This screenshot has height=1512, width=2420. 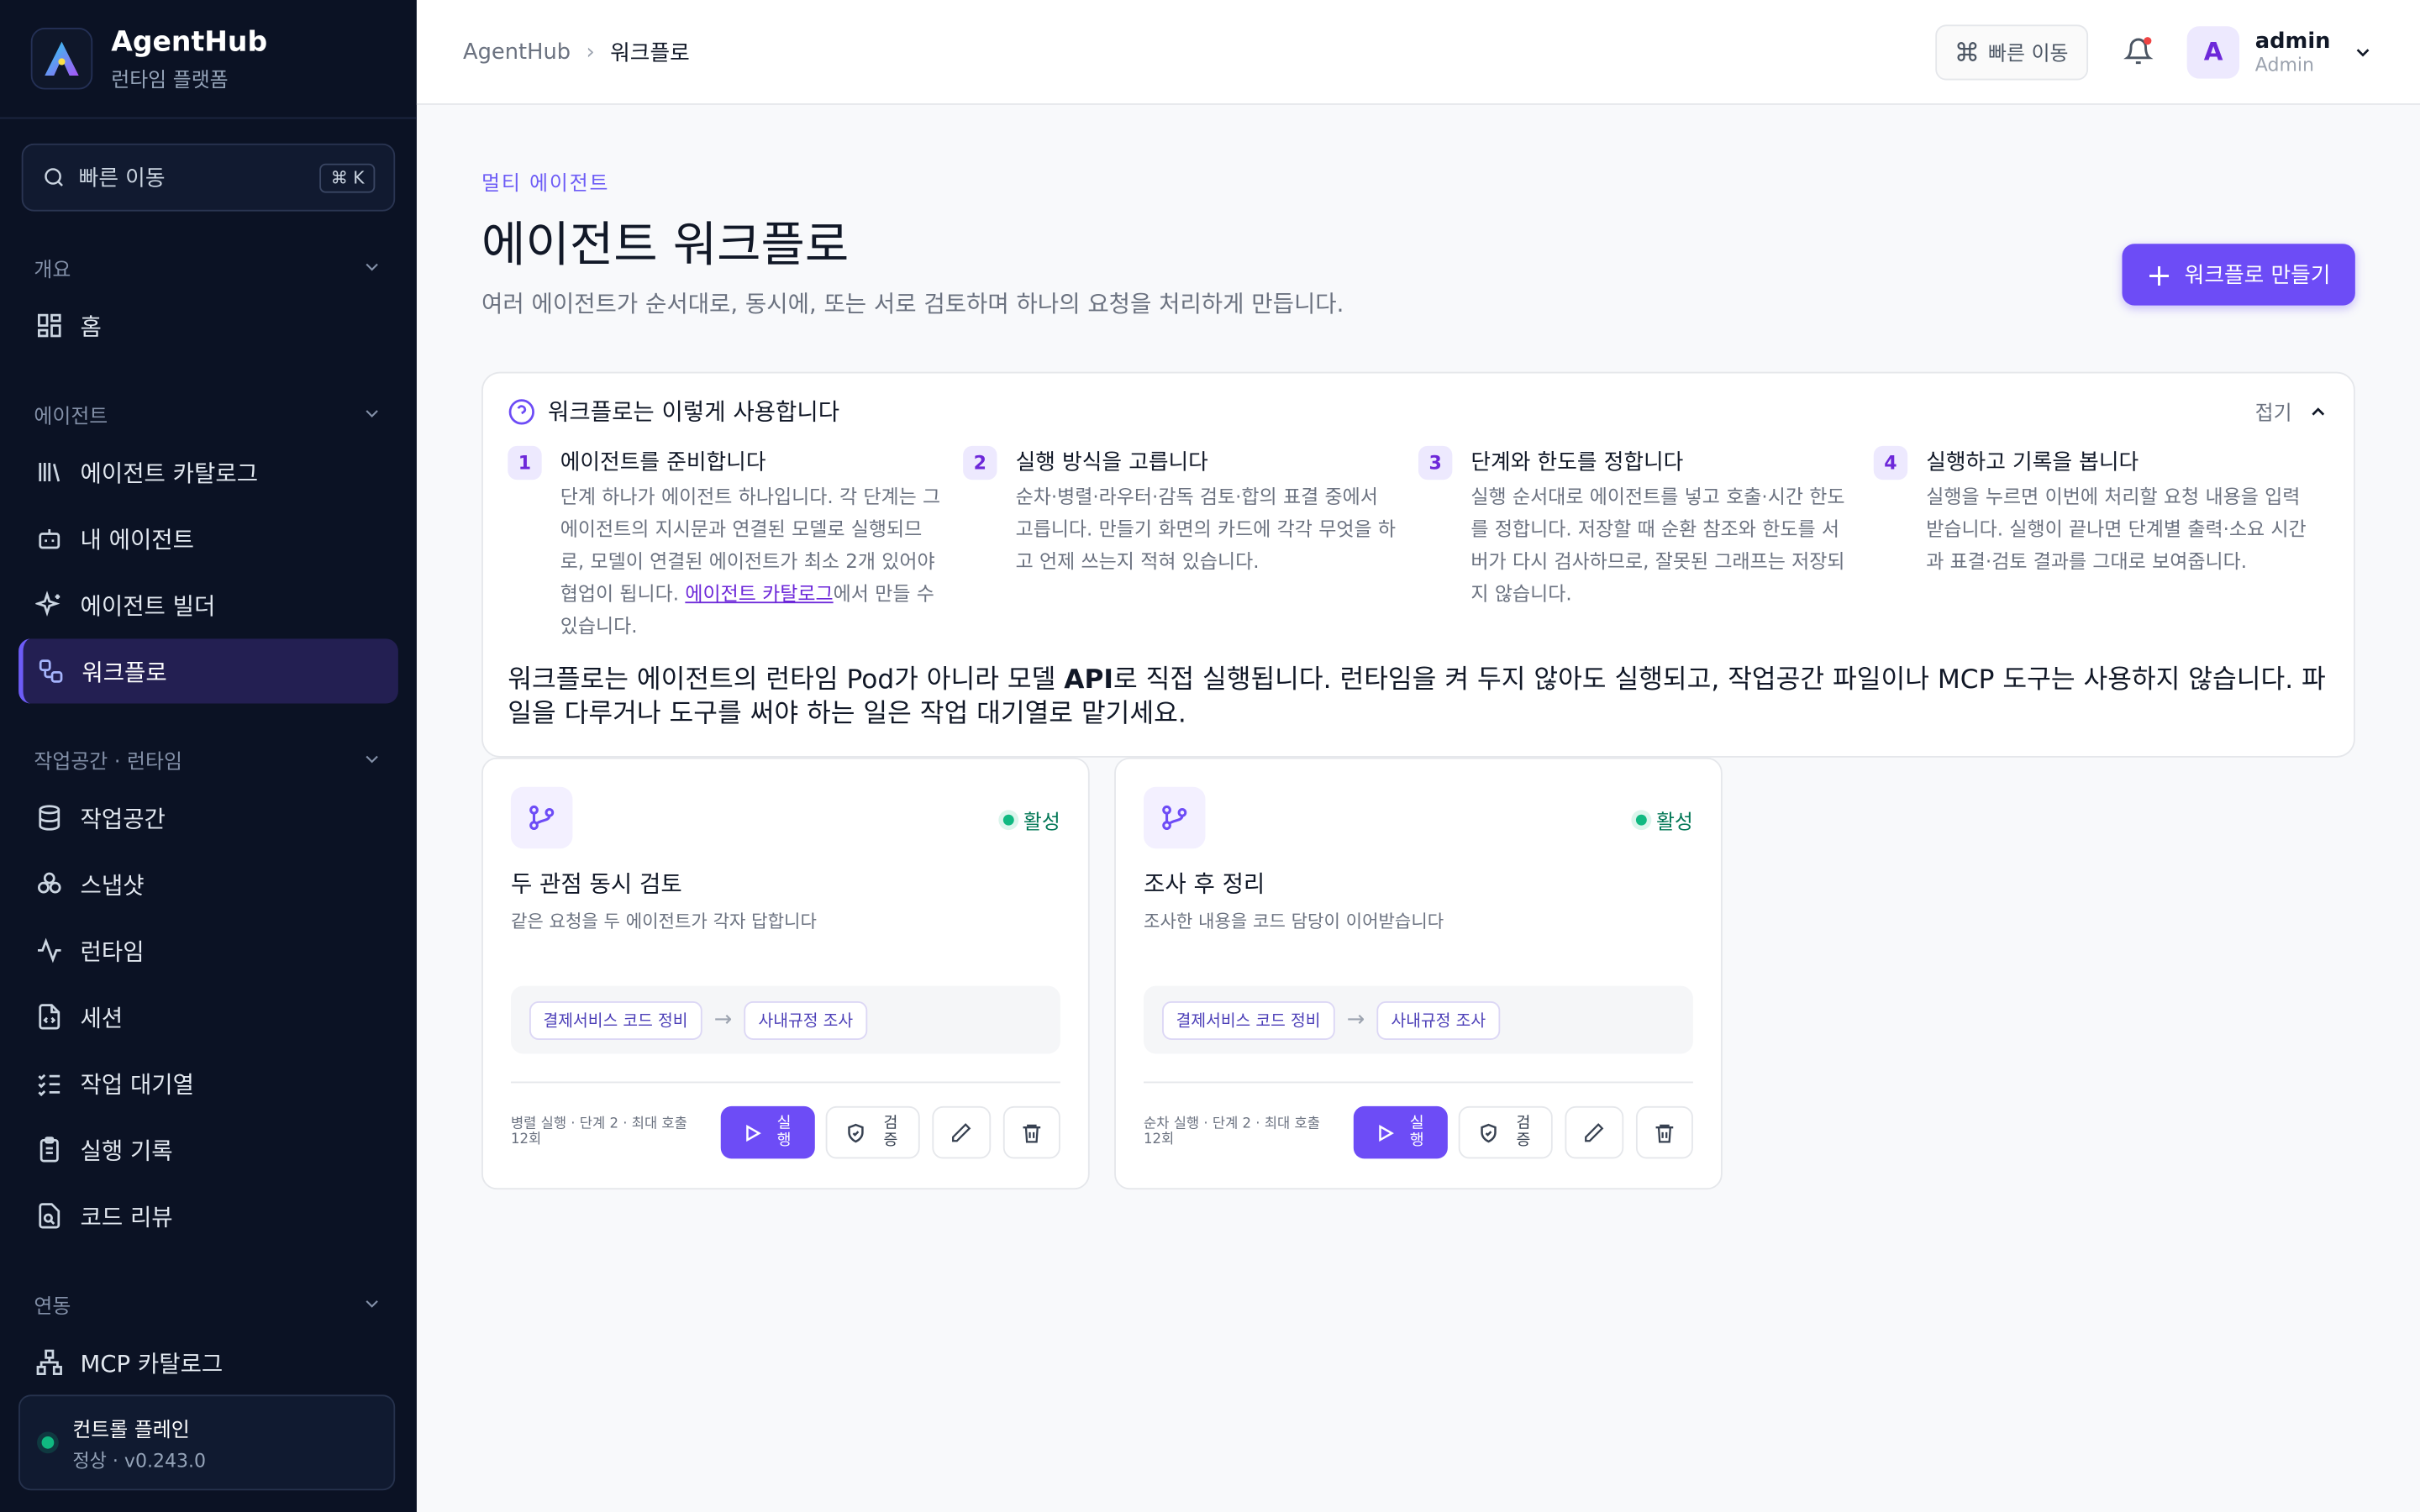 What do you see at coordinates (1967, 51) in the screenshot?
I see `command-icon` at bounding box center [1967, 51].